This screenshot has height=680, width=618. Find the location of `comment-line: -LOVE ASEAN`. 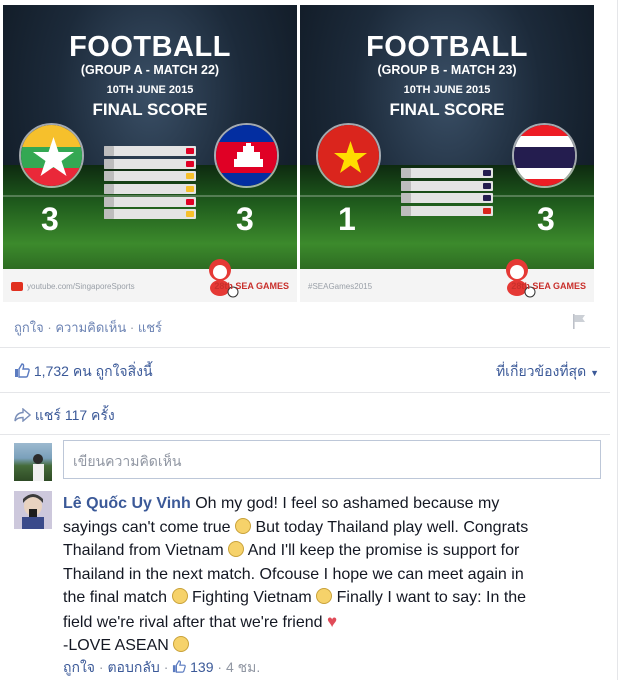

comment-line: -LOVE ASEAN is located at coordinates (116, 645).